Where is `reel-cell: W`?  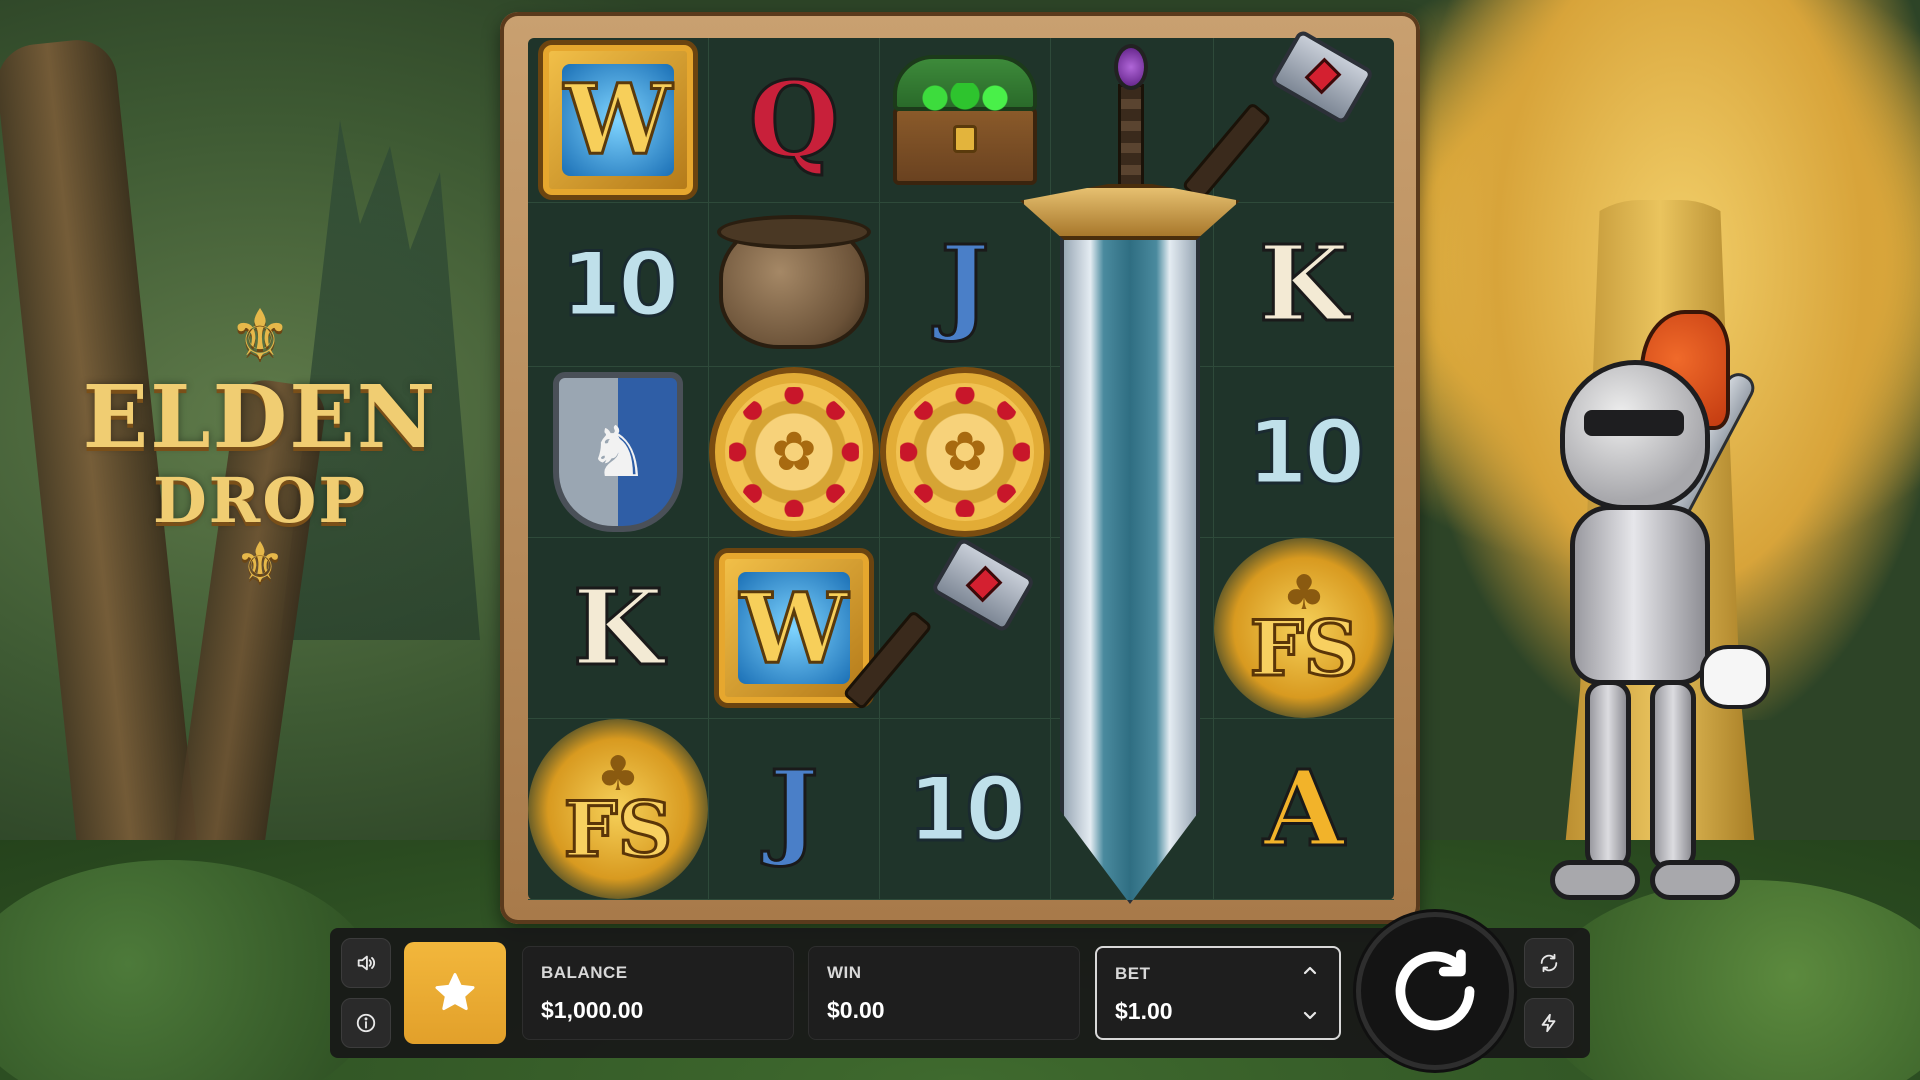 reel-cell: W is located at coordinates (618, 120).